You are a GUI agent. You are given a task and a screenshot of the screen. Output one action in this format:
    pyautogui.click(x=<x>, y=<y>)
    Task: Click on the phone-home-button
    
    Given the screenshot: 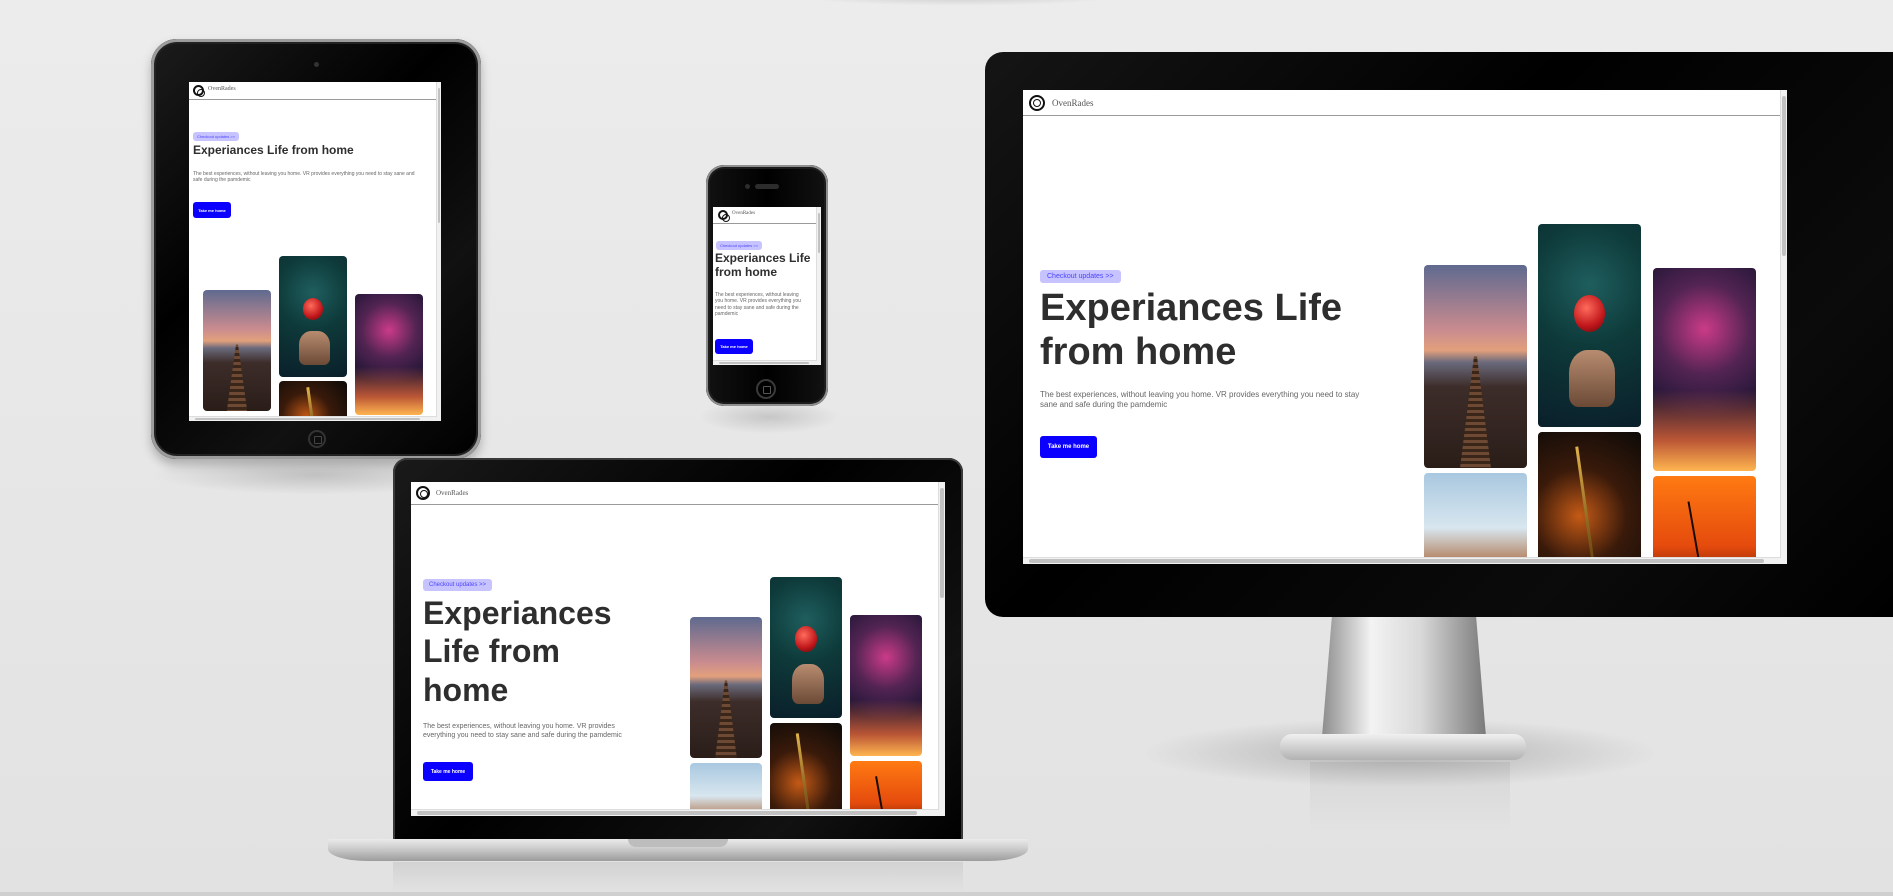 What is the action you would take?
    pyautogui.click(x=766, y=389)
    